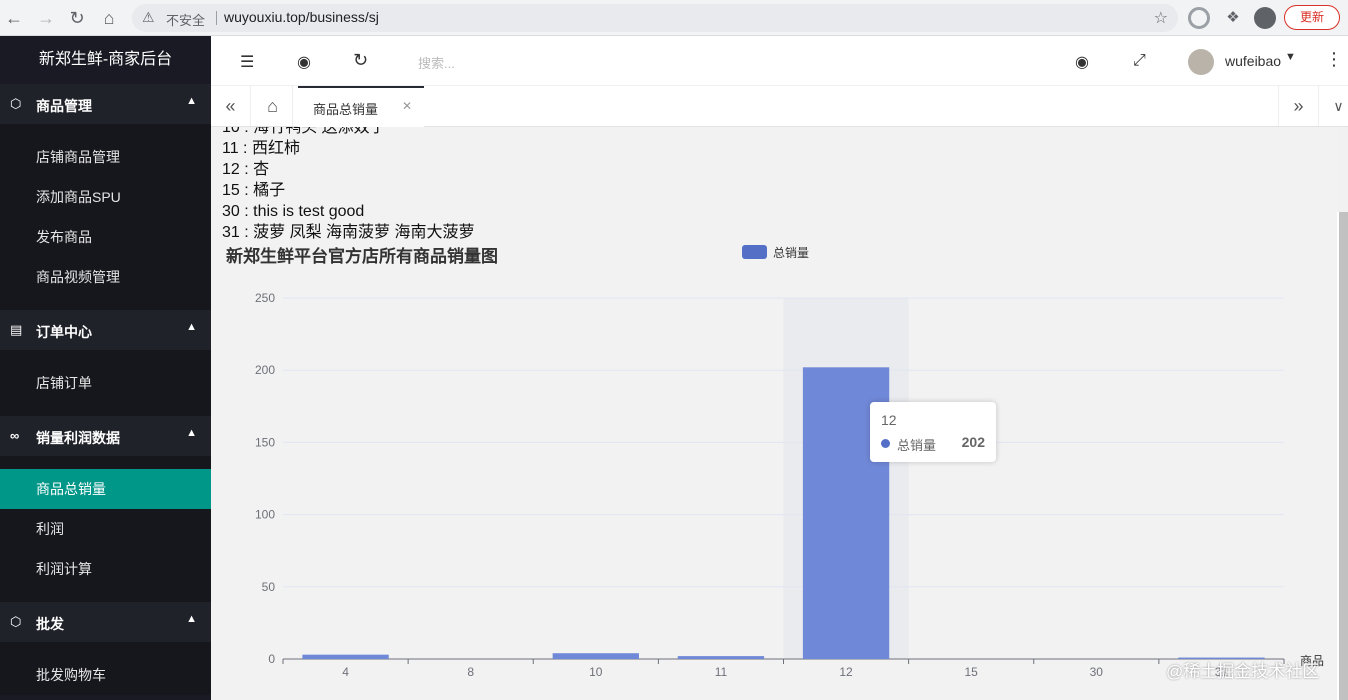 The width and height of the screenshot is (1348, 700). What do you see at coordinates (105, 330) in the screenshot?
I see `sidebar-group-orders: ▤ 订单中心 ▲` at bounding box center [105, 330].